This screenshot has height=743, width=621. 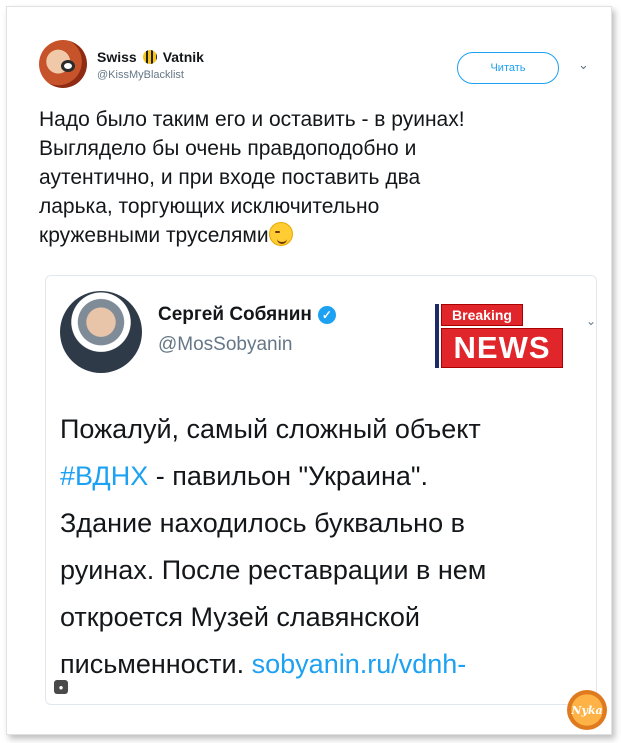 What do you see at coordinates (228, 148) in the screenshot?
I see `tweet-line: Выглядело бы очень правдоподобно и` at bounding box center [228, 148].